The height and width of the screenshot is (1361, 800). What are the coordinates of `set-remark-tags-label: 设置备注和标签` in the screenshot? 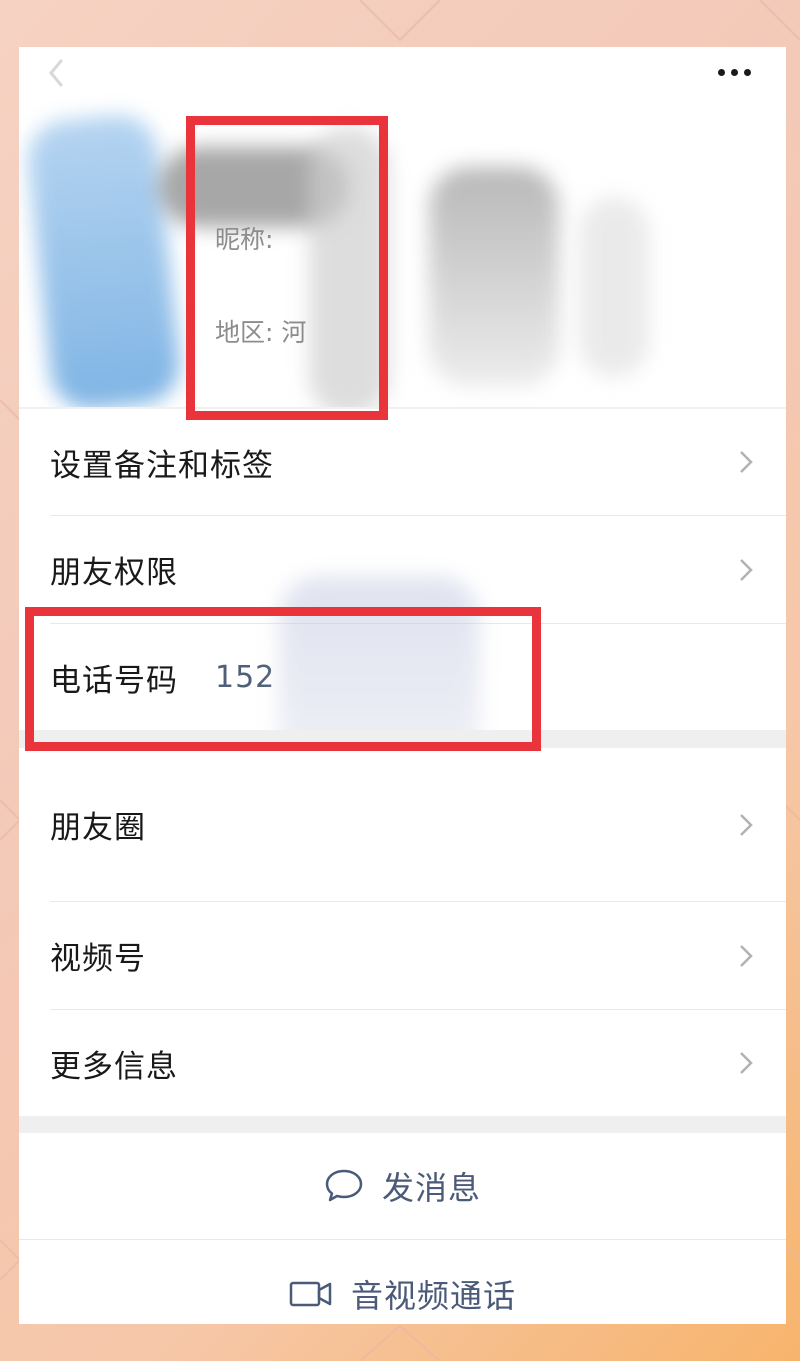 It's located at (162, 465).